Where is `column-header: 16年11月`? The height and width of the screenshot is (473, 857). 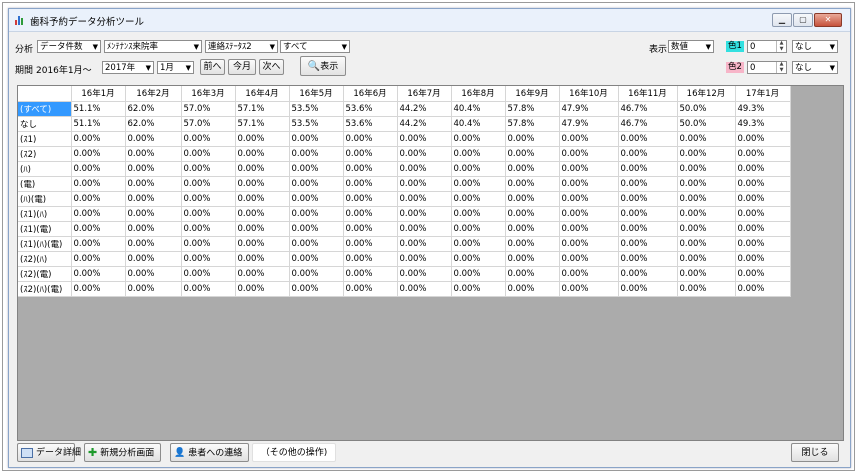
column-header: 16年11月 is located at coordinates (648, 94).